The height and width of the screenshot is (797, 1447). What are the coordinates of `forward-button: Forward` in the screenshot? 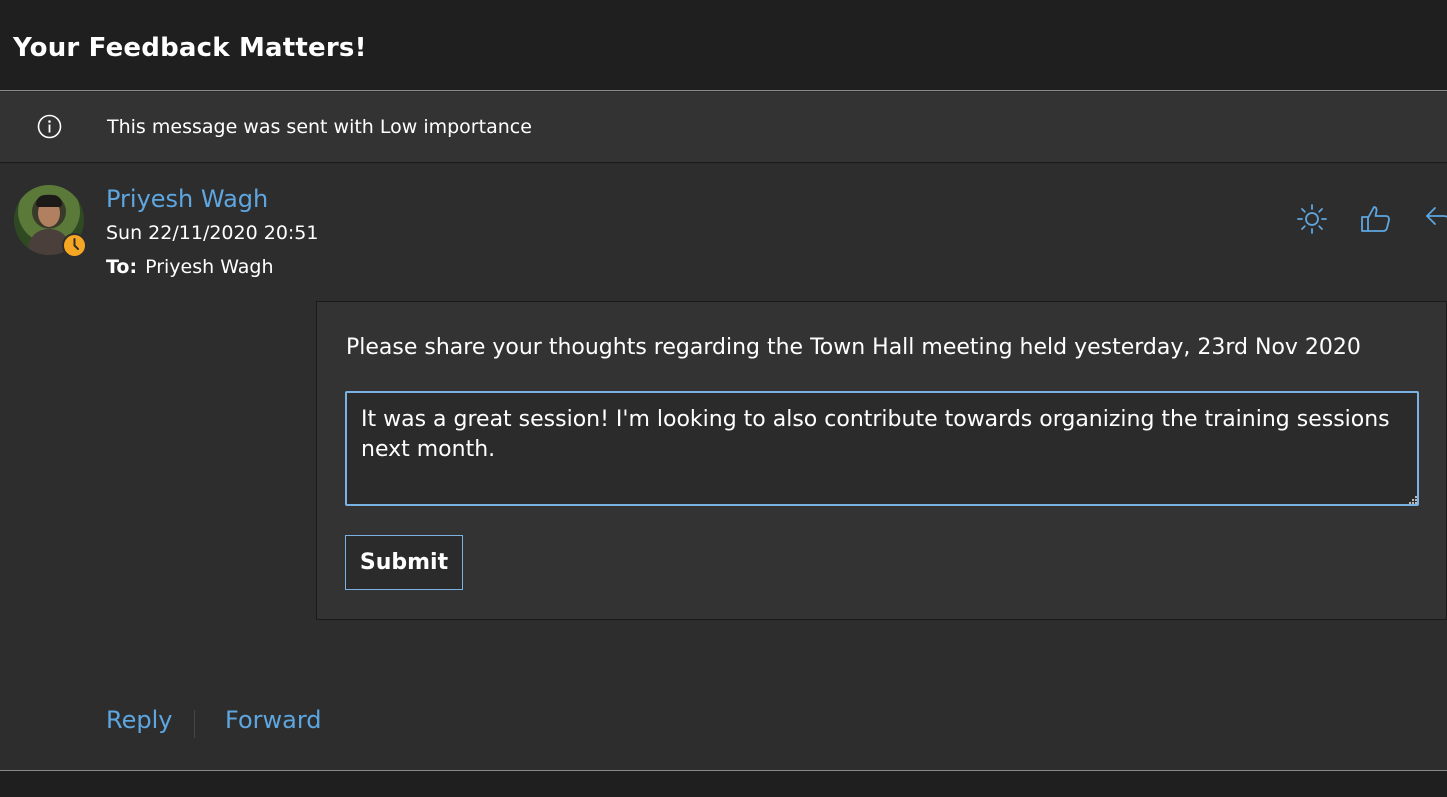 It's located at (273, 720).